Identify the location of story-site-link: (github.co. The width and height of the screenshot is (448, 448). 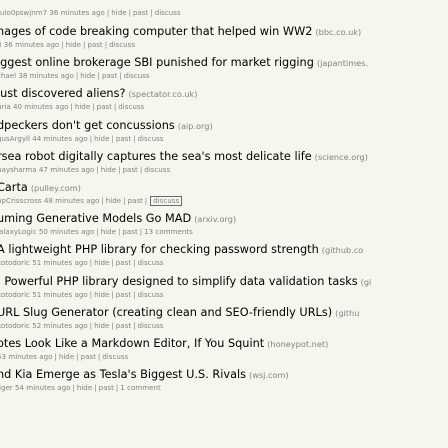
(343, 250).